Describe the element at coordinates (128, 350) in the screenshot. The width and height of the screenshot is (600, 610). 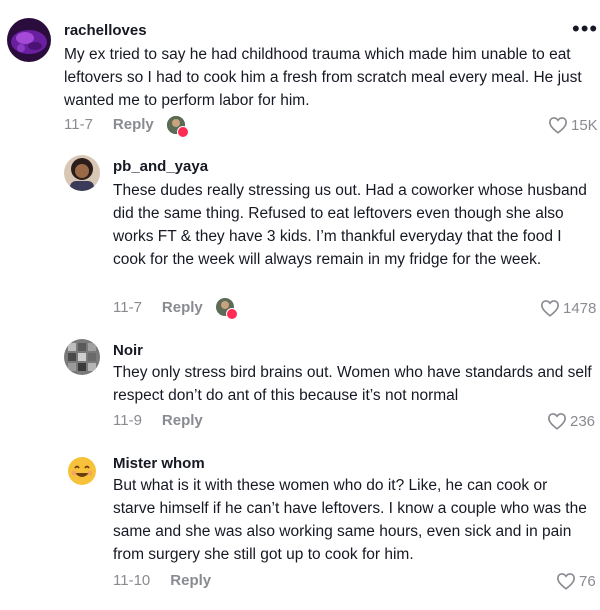
I see `comment-username: Noir` at that location.